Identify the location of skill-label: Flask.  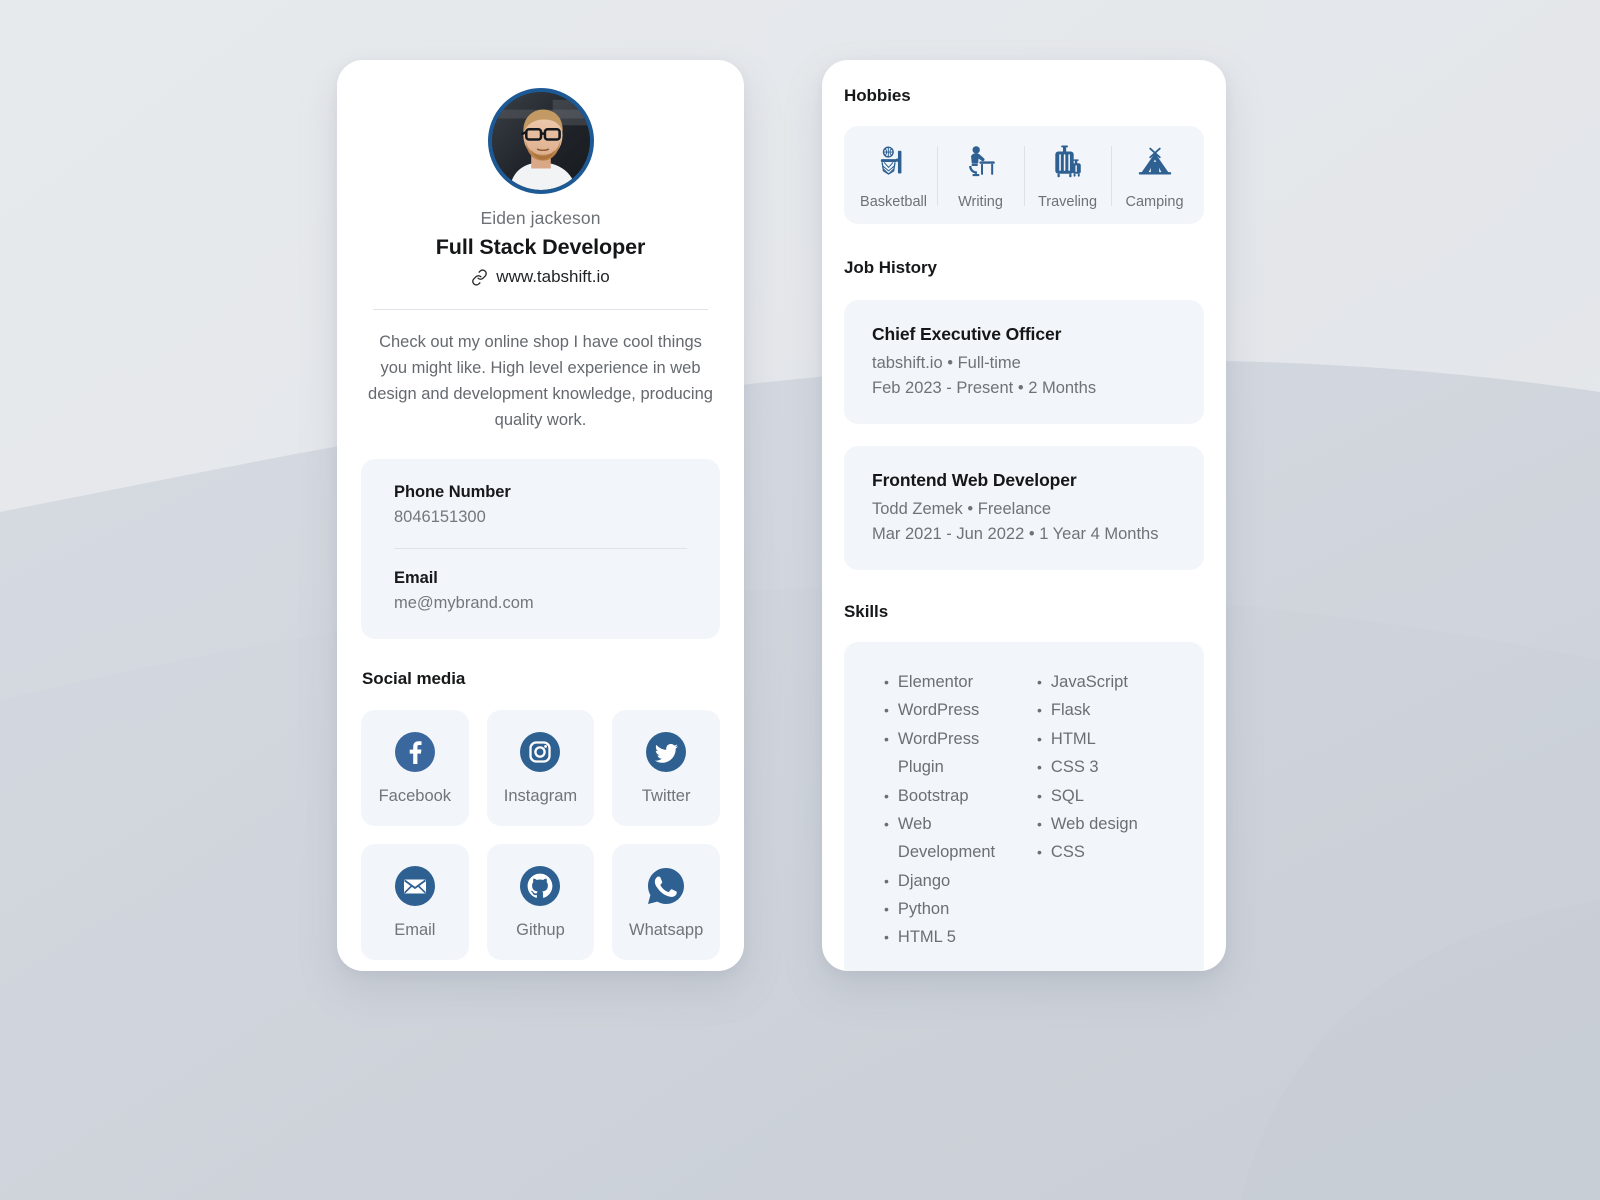
(1070, 710).